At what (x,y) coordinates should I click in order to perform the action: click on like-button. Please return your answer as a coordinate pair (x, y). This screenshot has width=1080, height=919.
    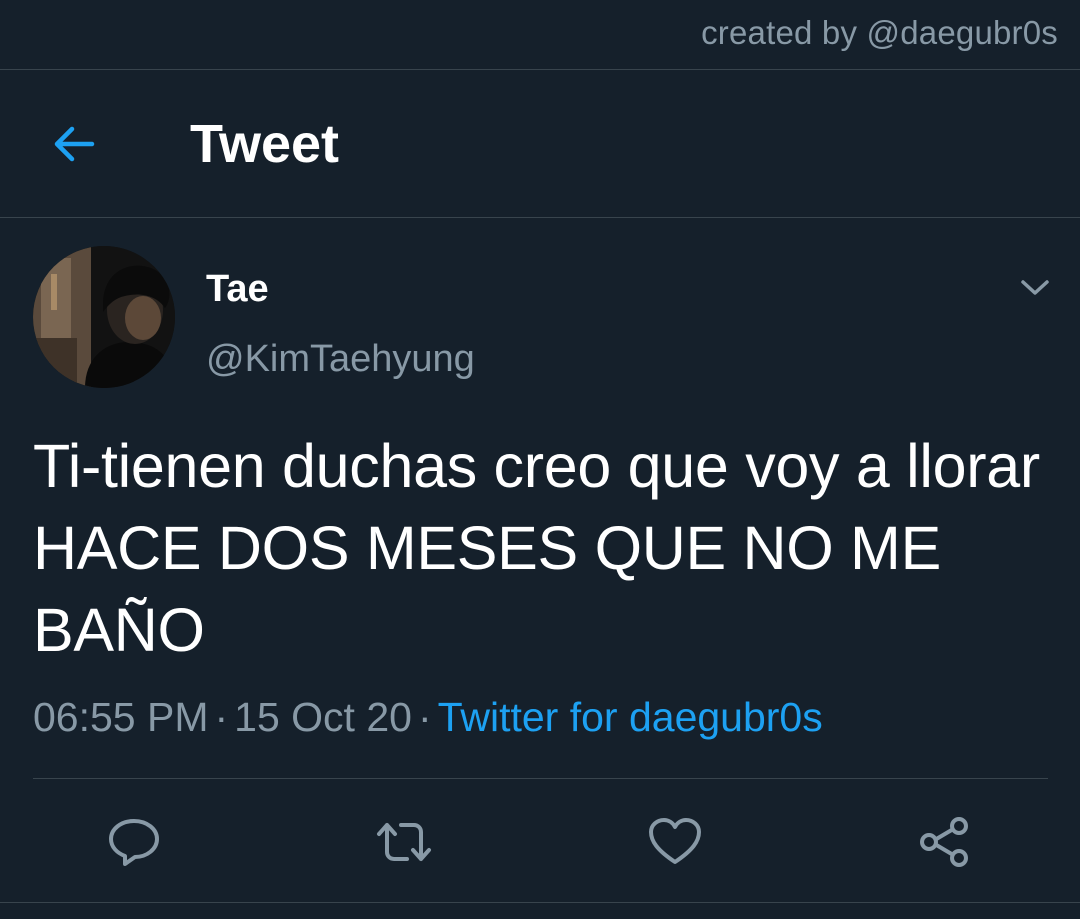
    Looking at the image, I should click on (675, 842).